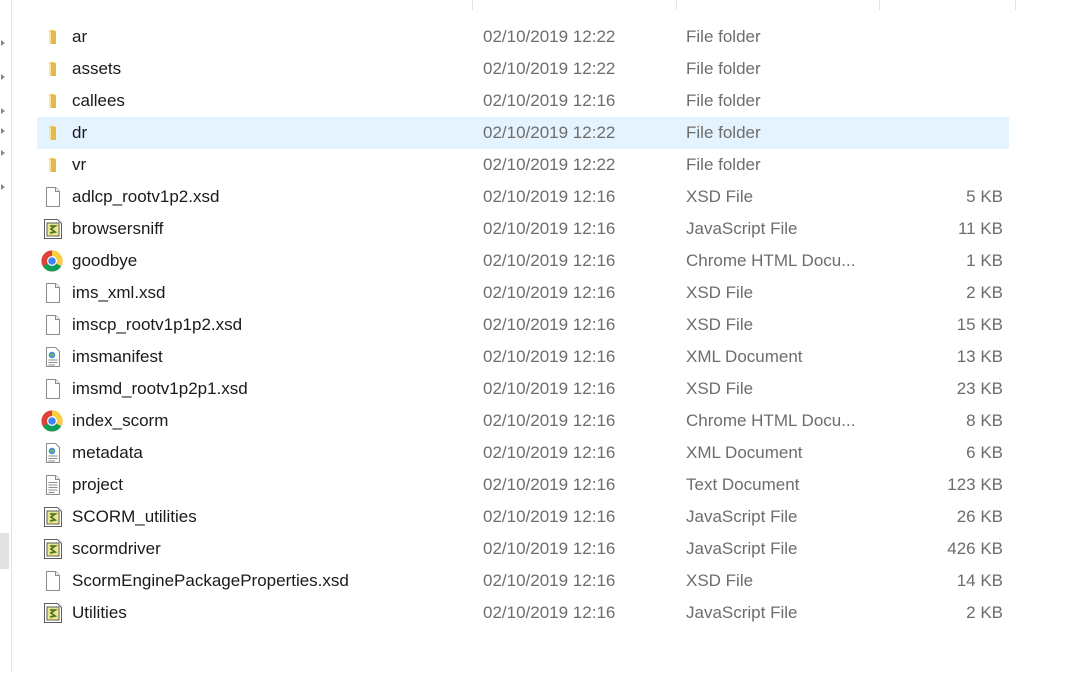 This screenshot has width=1068, height=673. What do you see at coordinates (160, 388) in the screenshot?
I see `file-name: imsmd_rootv1p2p1.xsd` at bounding box center [160, 388].